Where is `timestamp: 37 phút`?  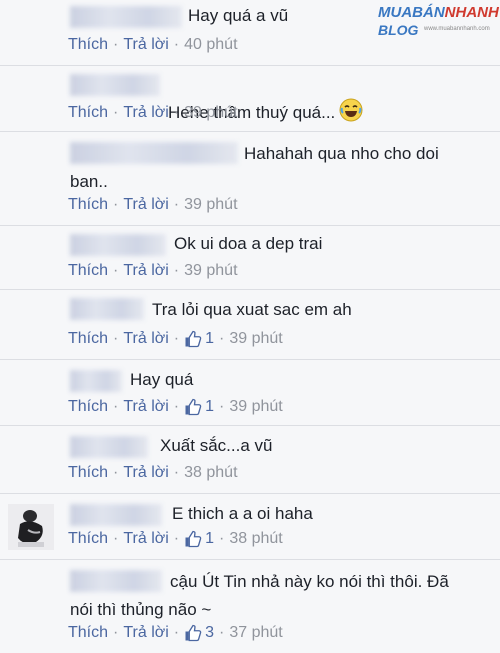 timestamp: 37 phút is located at coordinates (255, 633).